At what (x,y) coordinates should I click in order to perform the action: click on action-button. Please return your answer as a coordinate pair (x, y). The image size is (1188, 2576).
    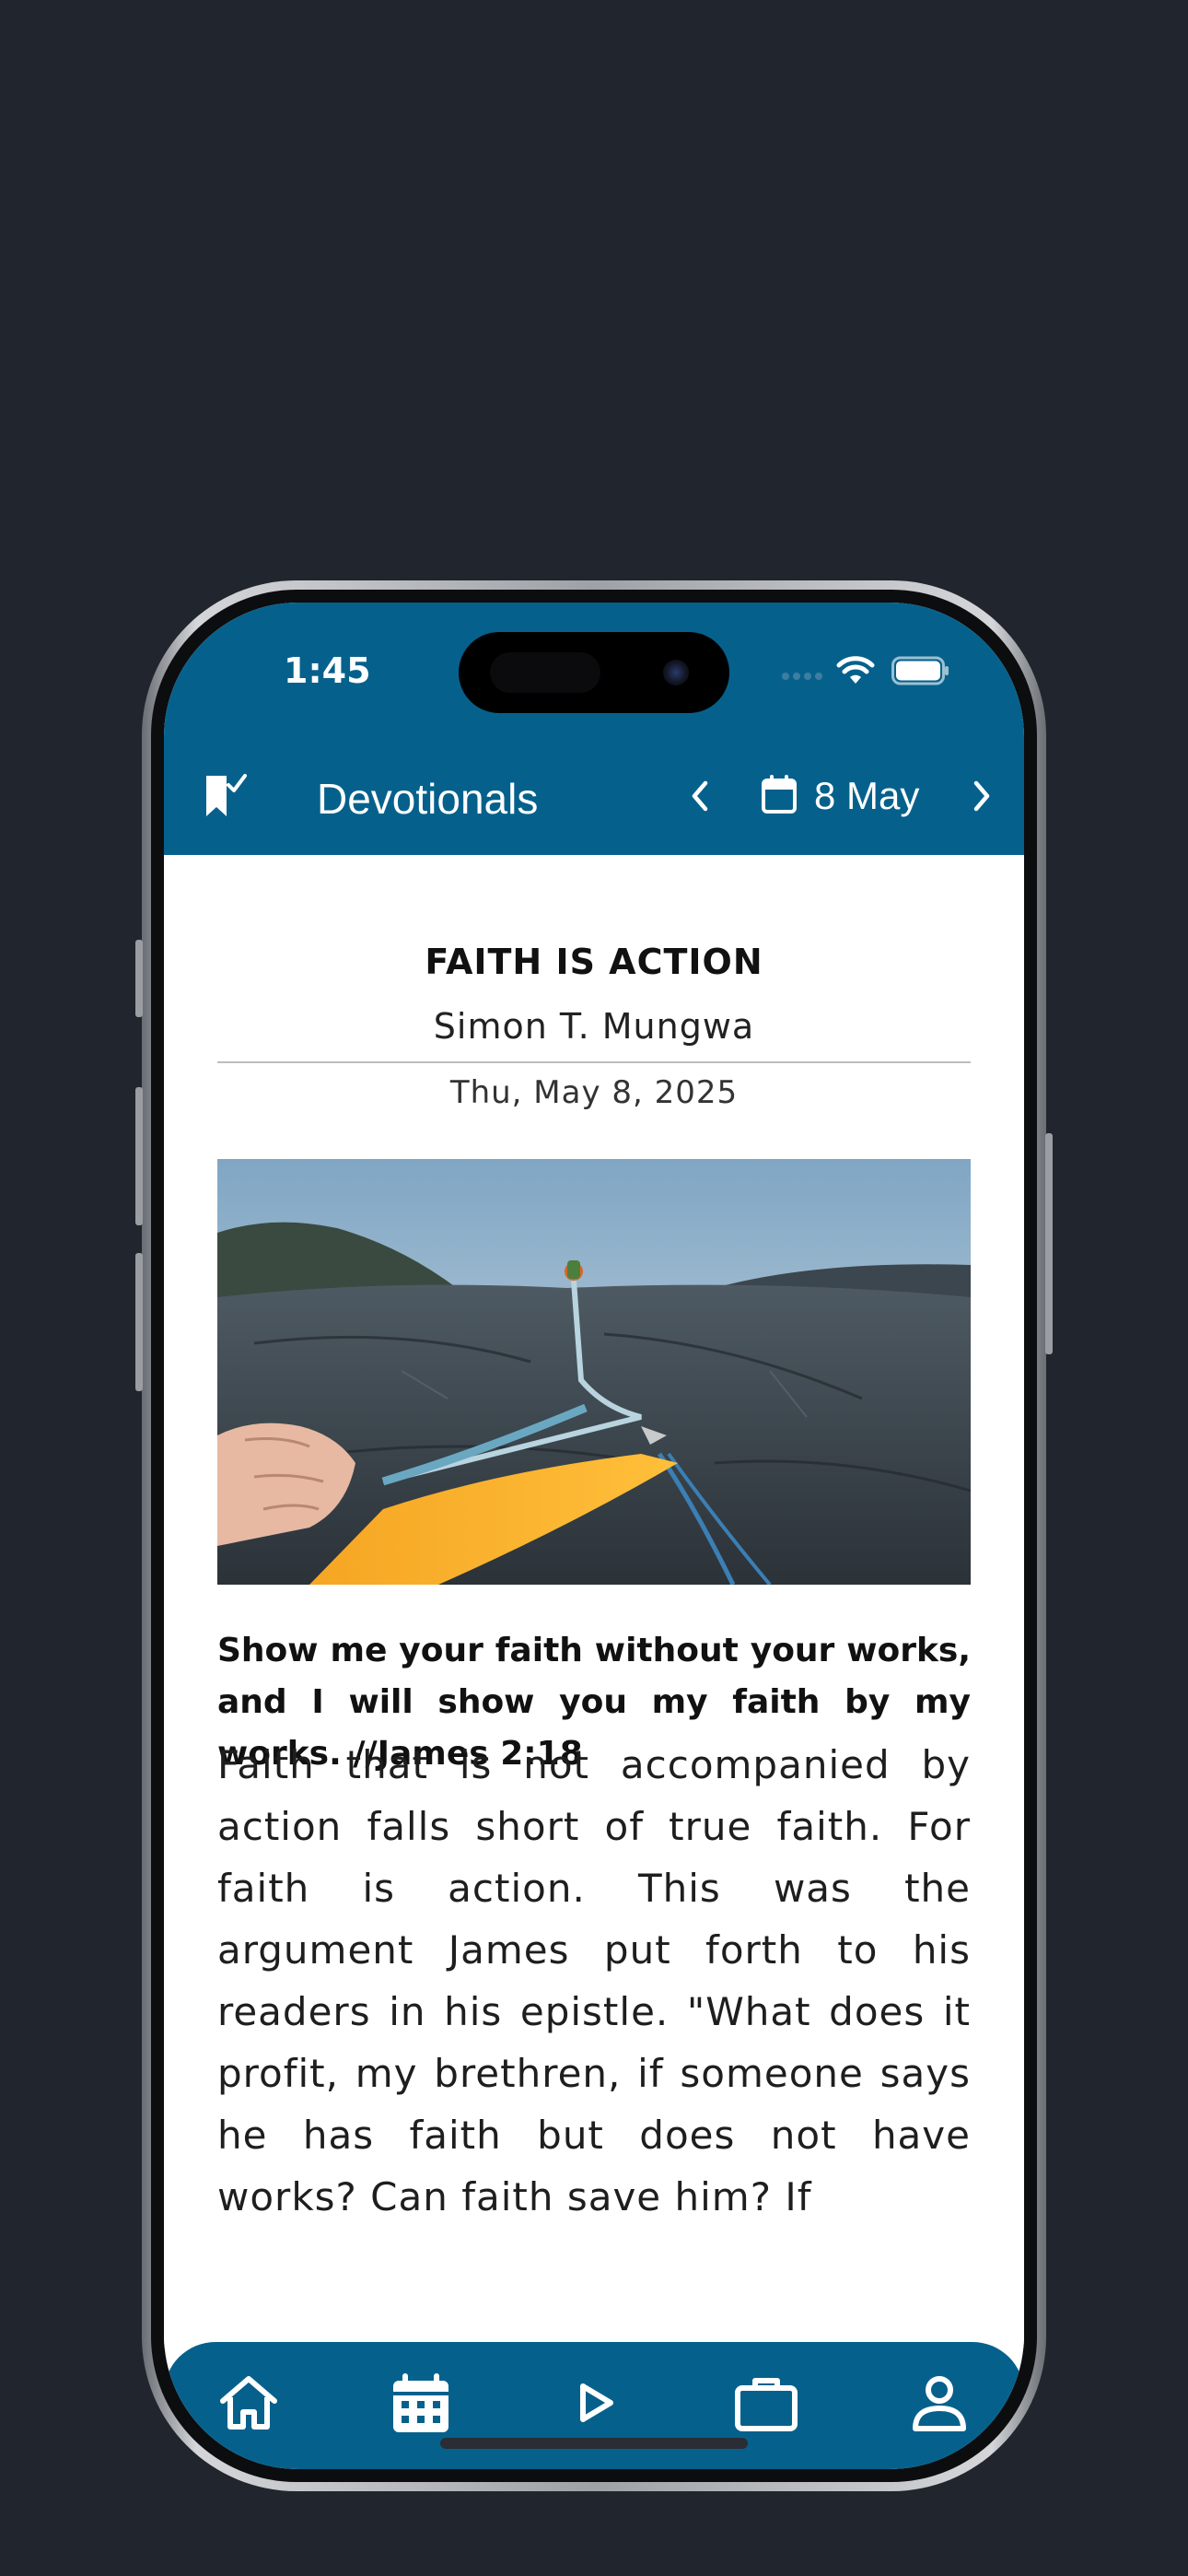
    Looking at the image, I should click on (139, 978).